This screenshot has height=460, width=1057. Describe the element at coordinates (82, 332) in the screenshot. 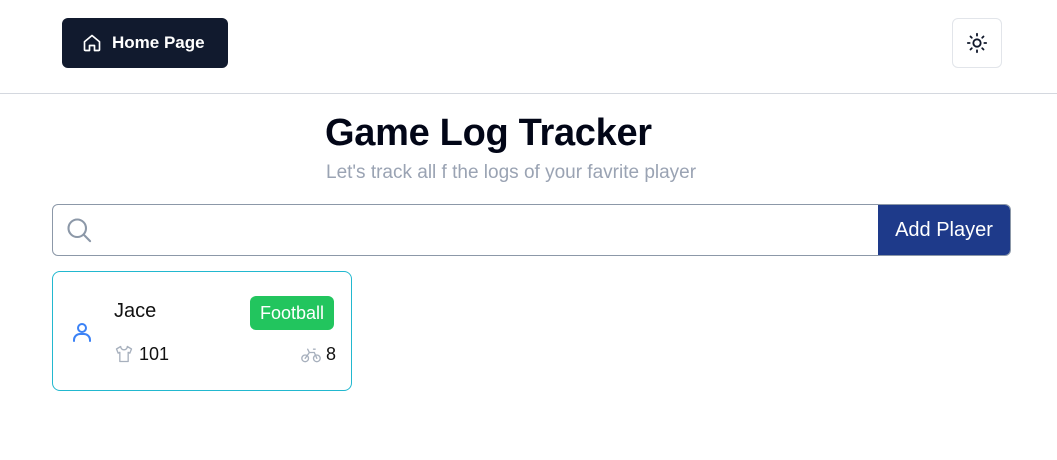

I see `user-icon` at that location.